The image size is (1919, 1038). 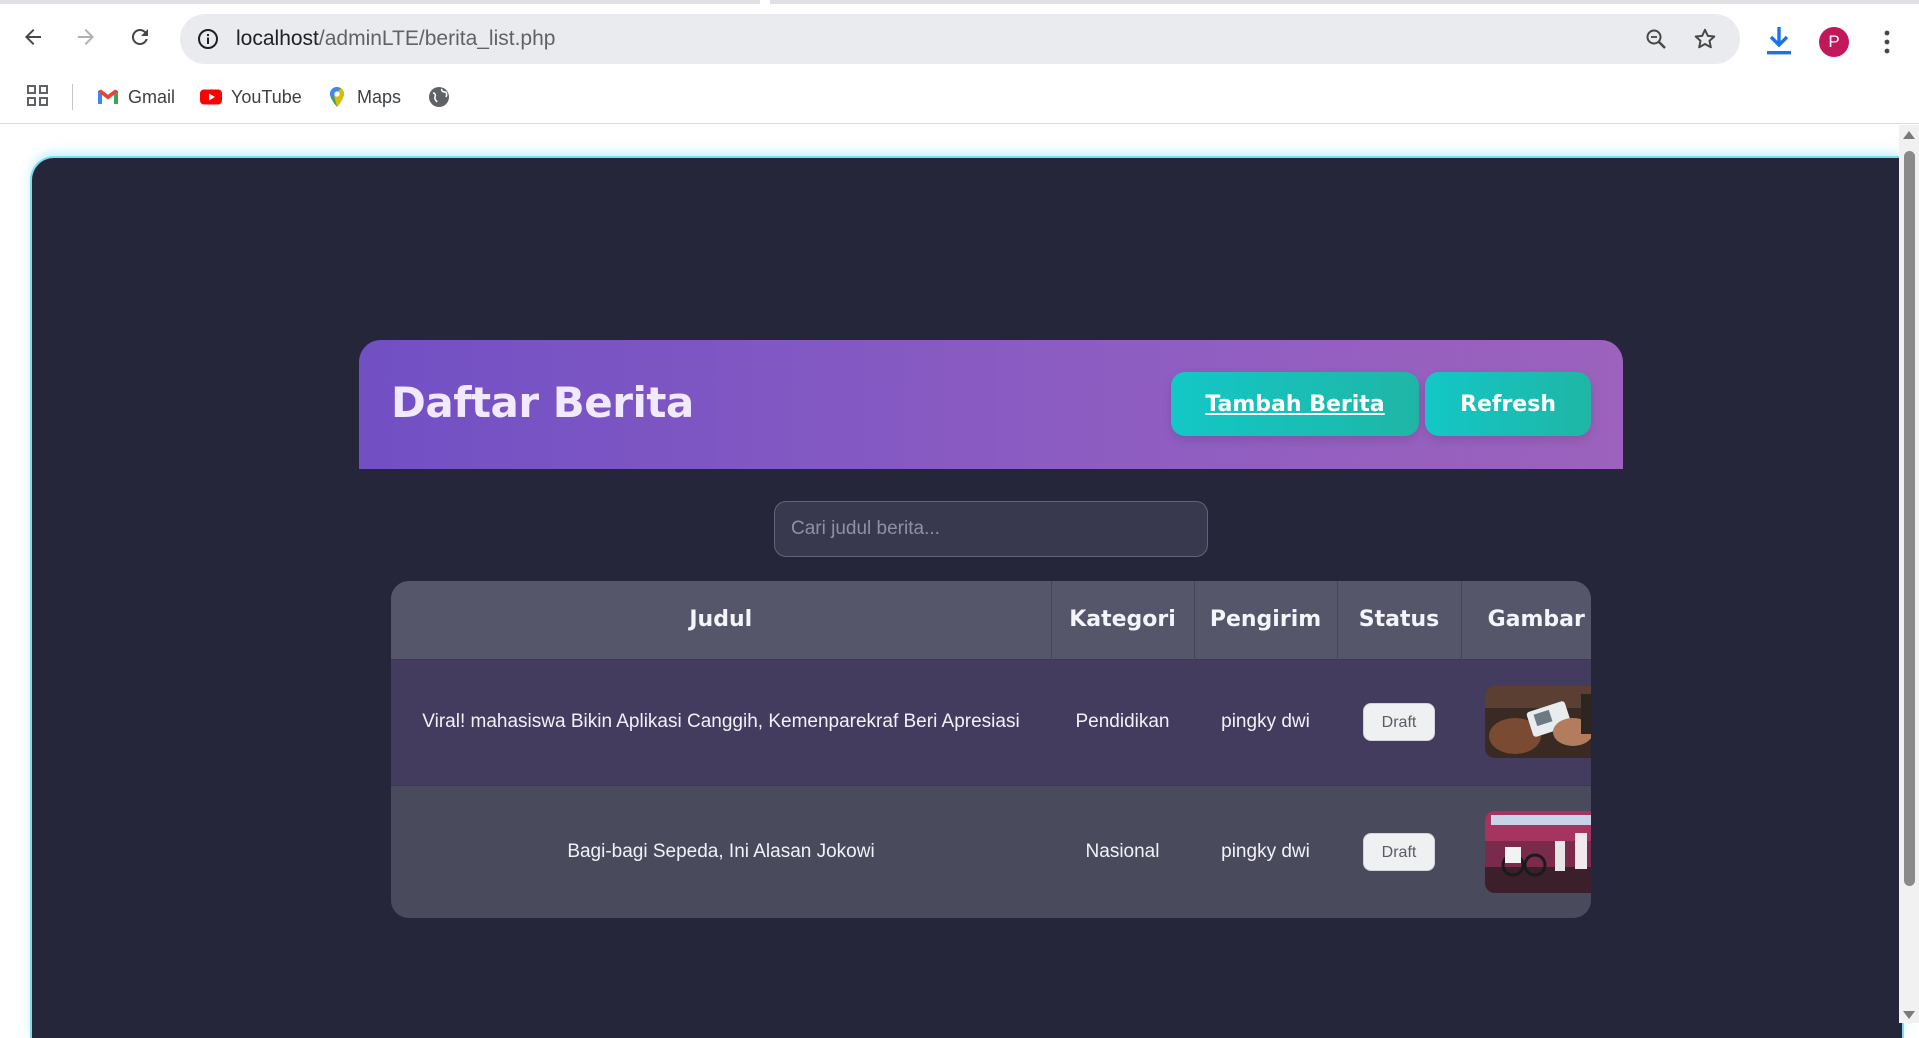 I want to click on bookmark-youtube: YouTube, so click(x=250, y=97).